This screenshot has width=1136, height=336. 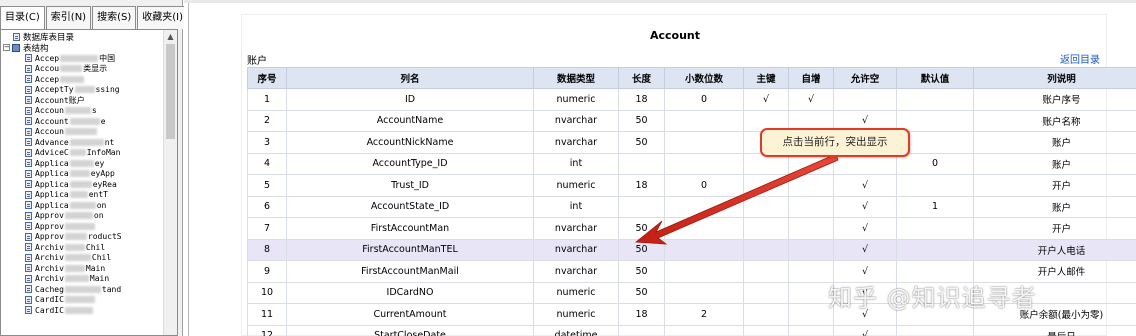 What do you see at coordinates (410, 330) in the screenshot?
I see `table-cell: StartCloseDate` at bounding box center [410, 330].